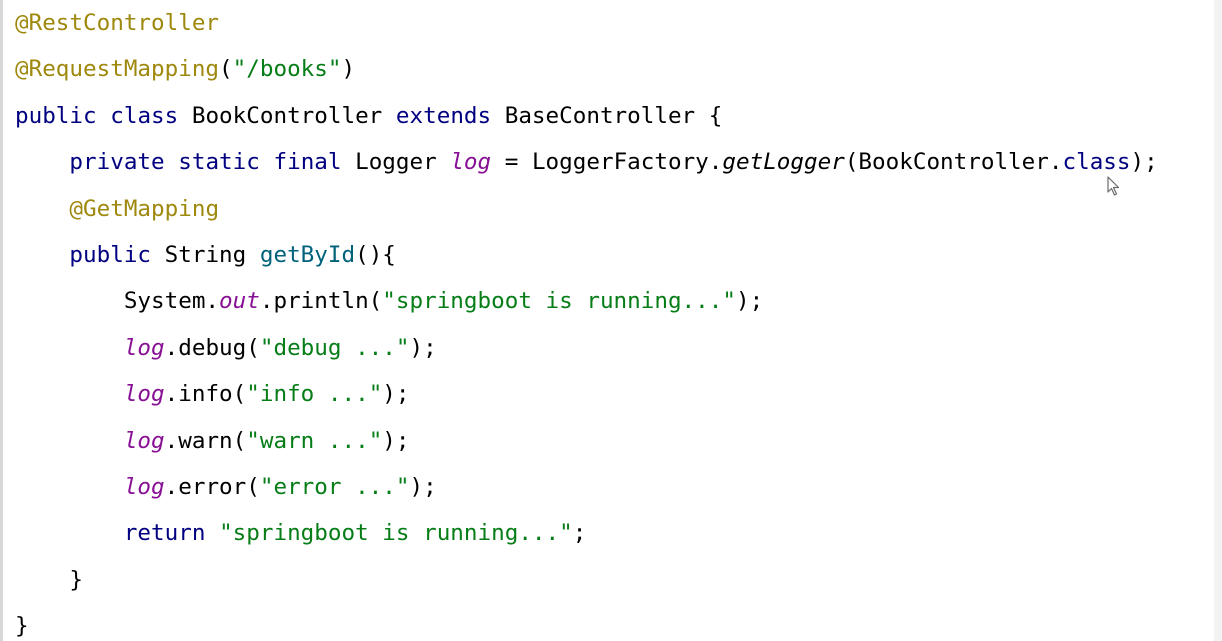 The height and width of the screenshot is (641, 1222). What do you see at coordinates (314, 394) in the screenshot?
I see `string-token: "info ..."` at bounding box center [314, 394].